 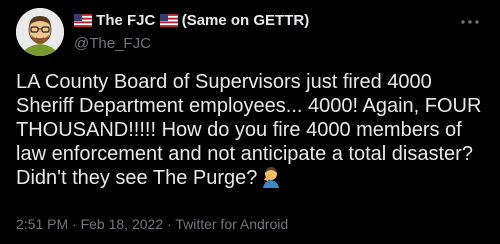 I want to click on avatar, so click(x=40, y=32).